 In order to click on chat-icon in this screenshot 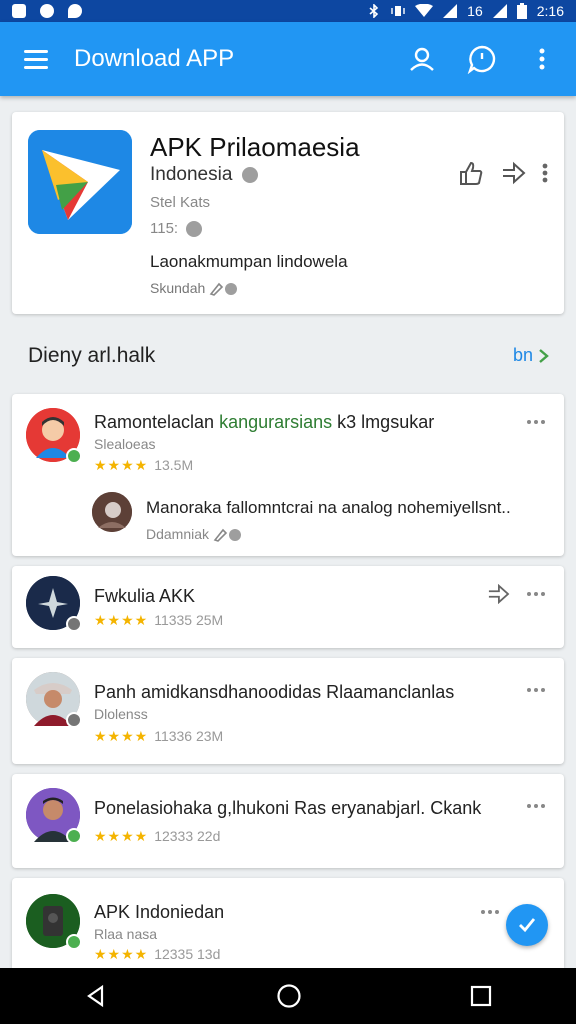, I will do `click(482, 59)`.